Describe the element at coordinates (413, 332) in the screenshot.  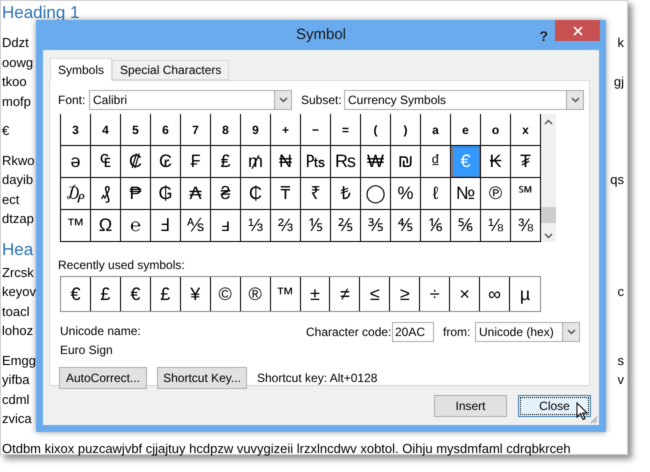
I see `character-code-field: 20AC` at that location.